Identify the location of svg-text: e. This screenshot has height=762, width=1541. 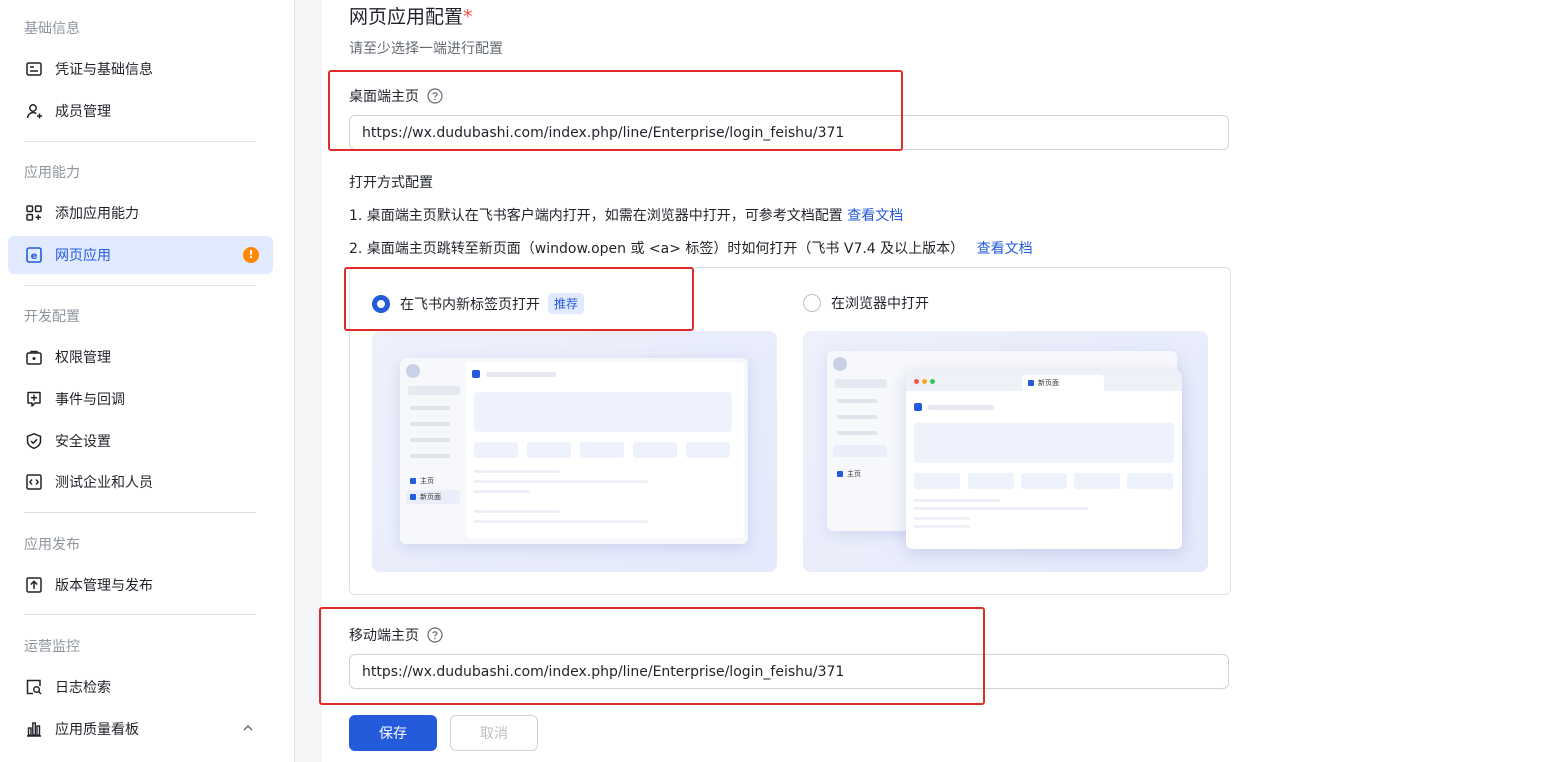
(34, 256).